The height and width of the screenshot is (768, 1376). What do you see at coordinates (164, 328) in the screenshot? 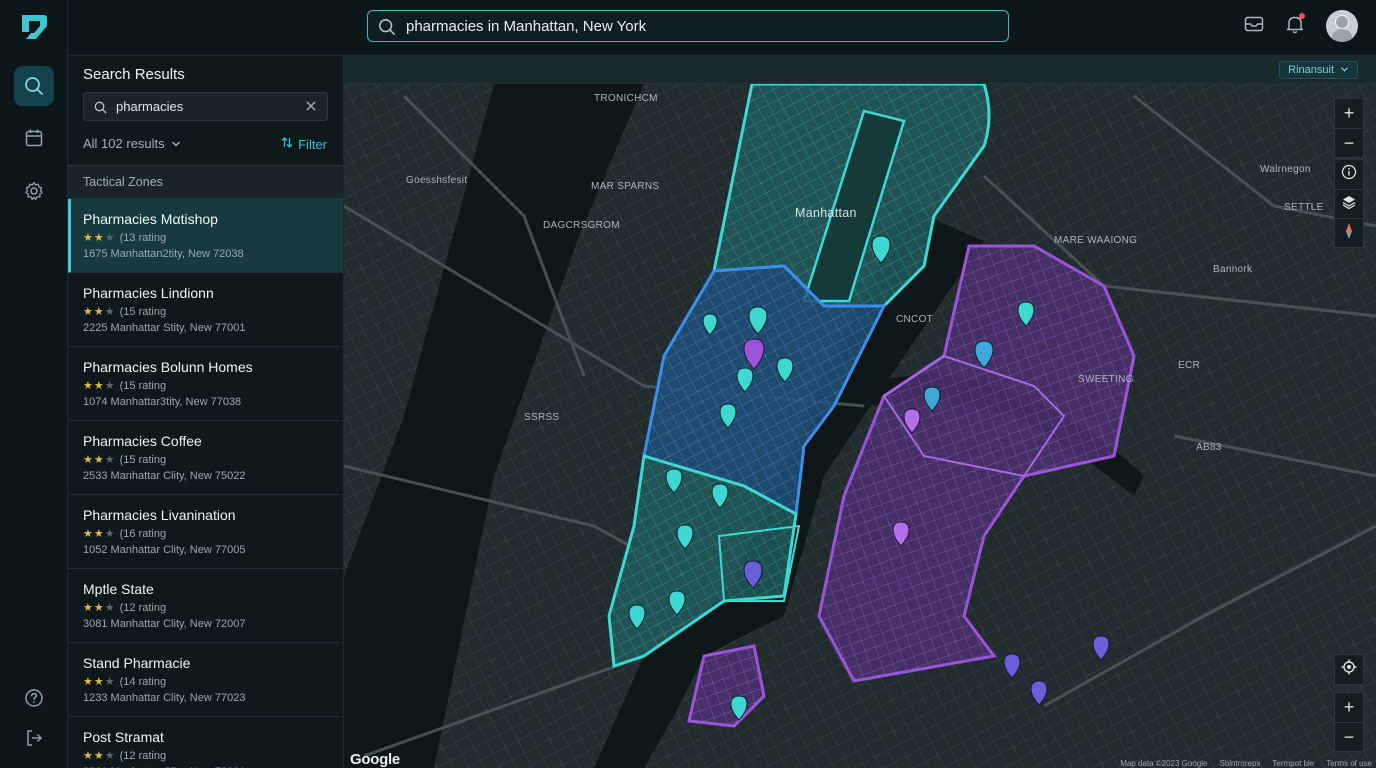
I see `result-address: 2225 Manhattar Stity, New 77001` at bounding box center [164, 328].